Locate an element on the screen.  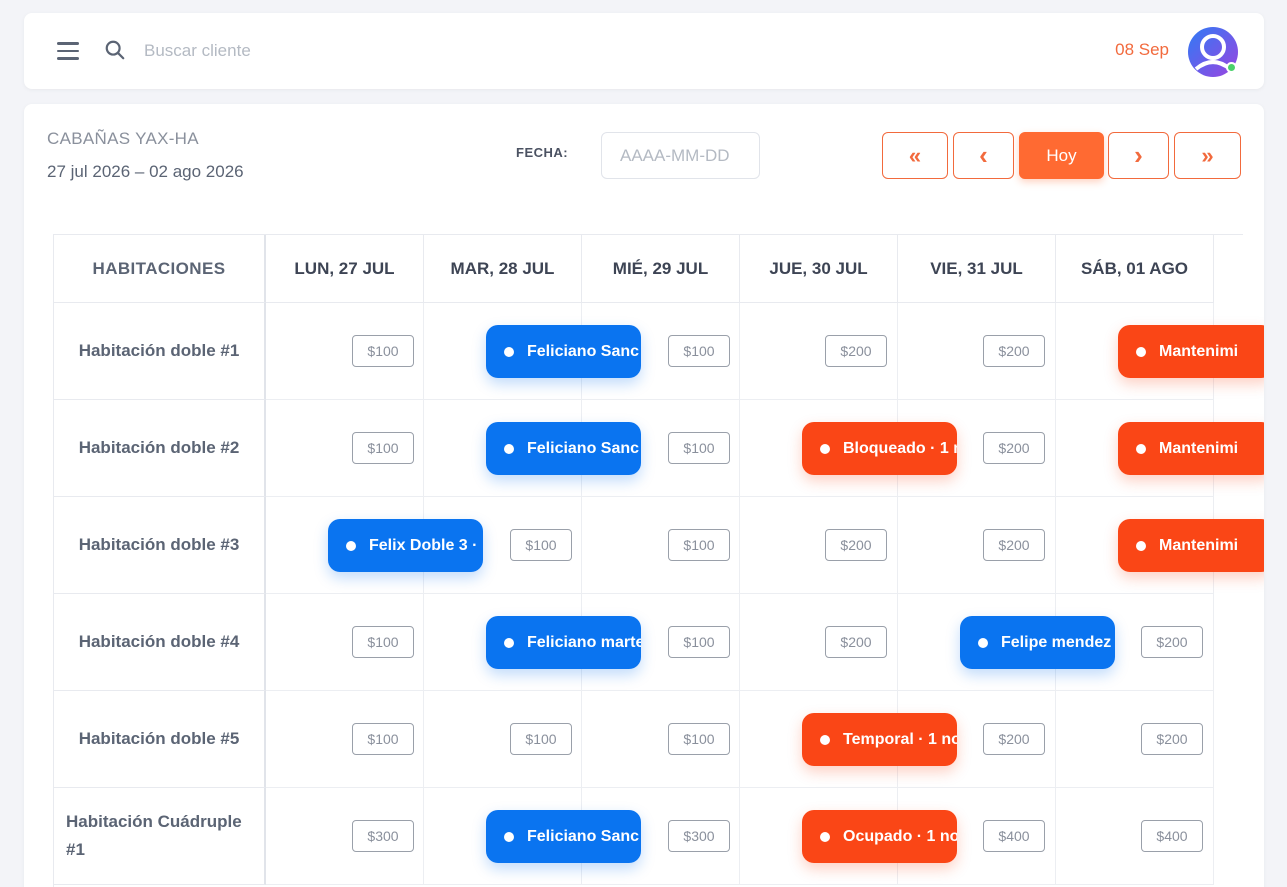
double-chevron-right-icon: » is located at coordinates (1207, 155).